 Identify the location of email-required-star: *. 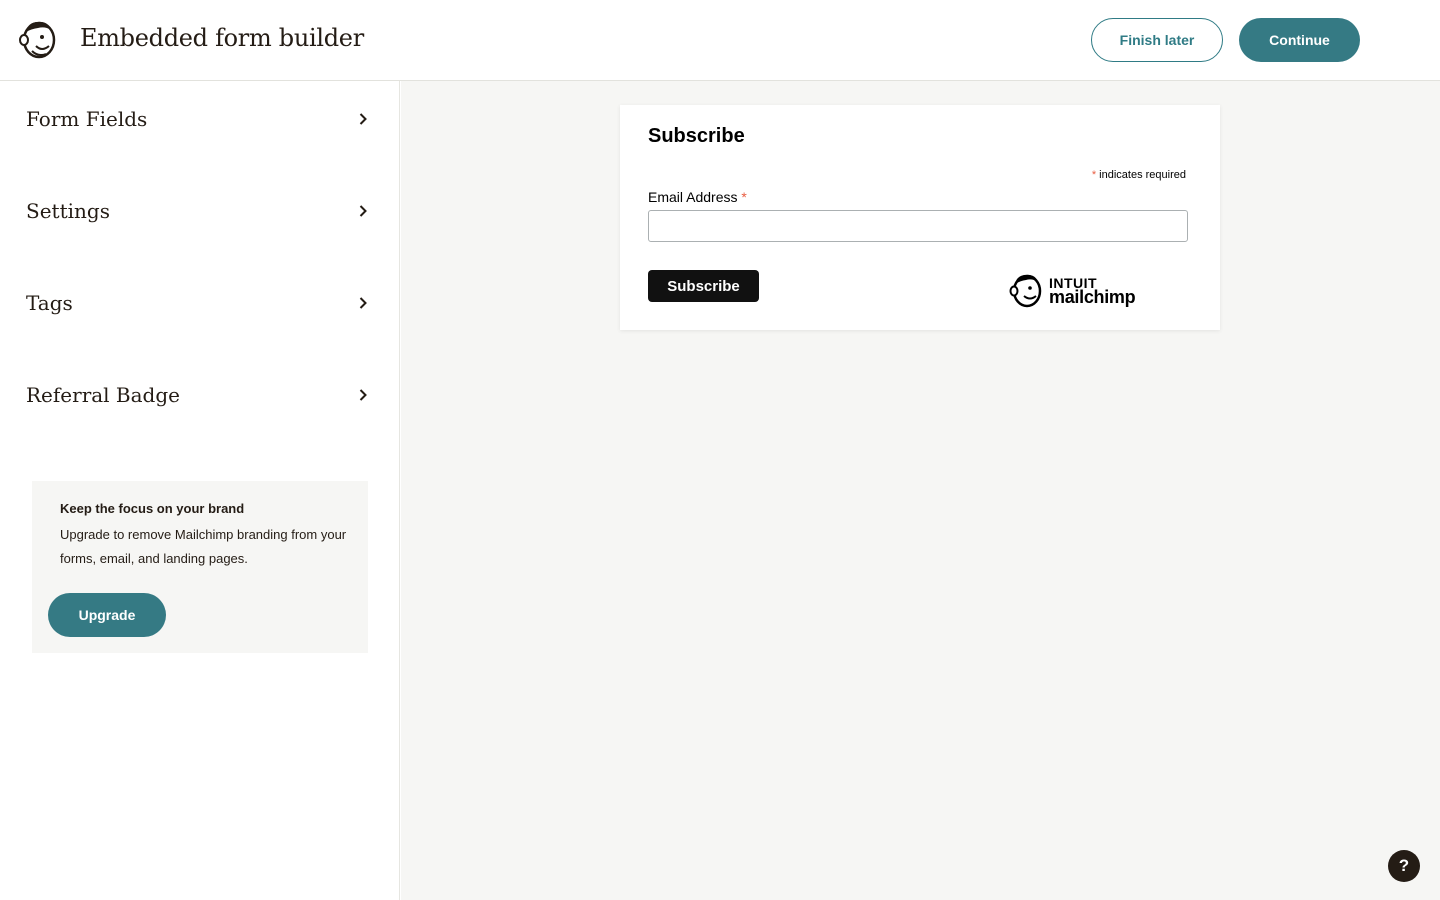
(744, 197).